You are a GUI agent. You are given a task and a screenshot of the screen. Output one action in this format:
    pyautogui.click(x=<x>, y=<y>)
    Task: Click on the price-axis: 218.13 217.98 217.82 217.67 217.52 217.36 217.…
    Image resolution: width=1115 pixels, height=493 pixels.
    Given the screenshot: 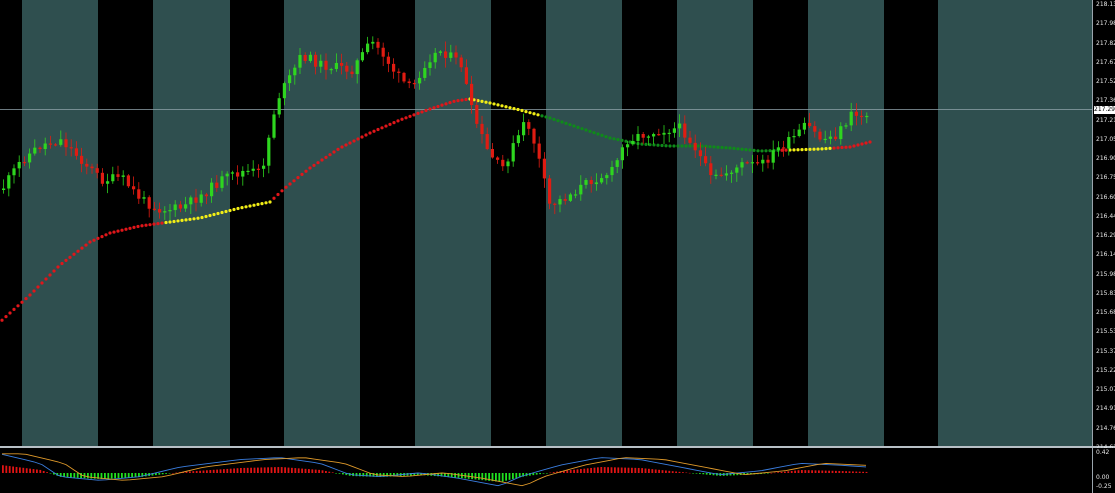 What is the action you would take?
    pyautogui.click(x=1103, y=225)
    